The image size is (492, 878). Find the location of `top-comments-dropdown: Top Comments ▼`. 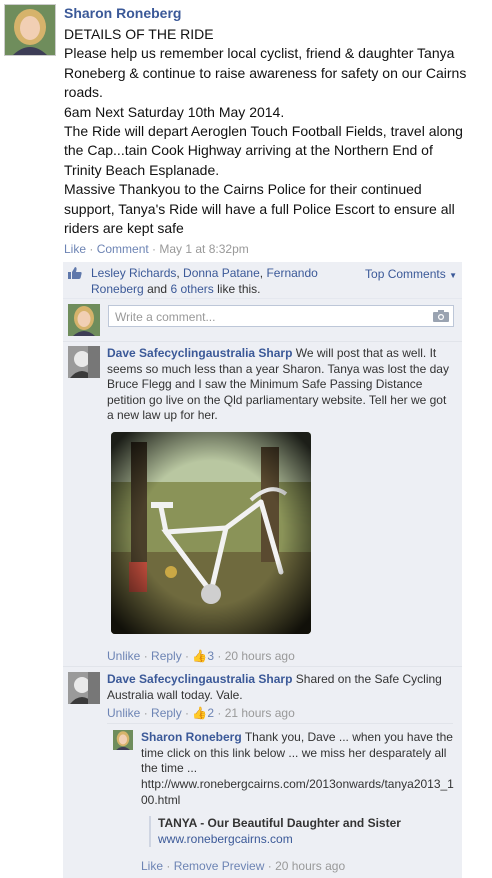

top-comments-dropdown: Top Comments ▼ is located at coordinates (411, 274).